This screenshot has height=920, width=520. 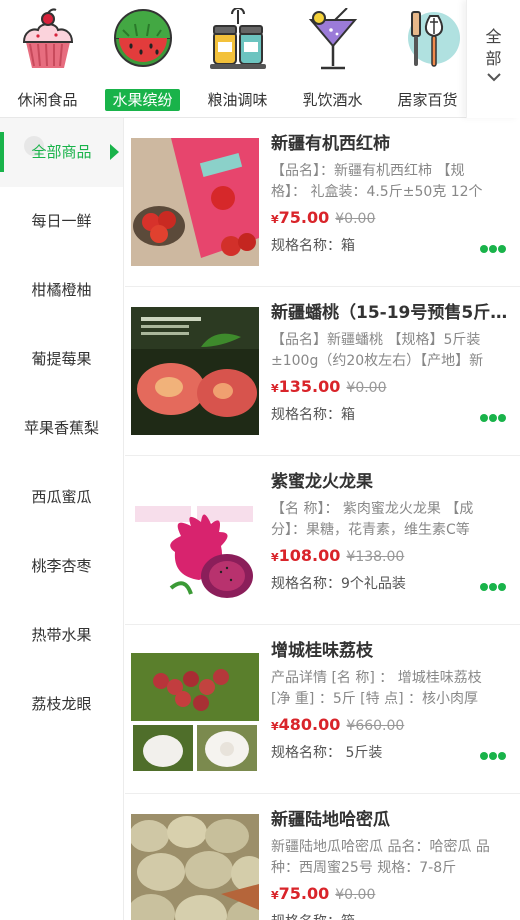 I want to click on category-tab-grain-oil: 粮油调味, so click(x=237, y=59).